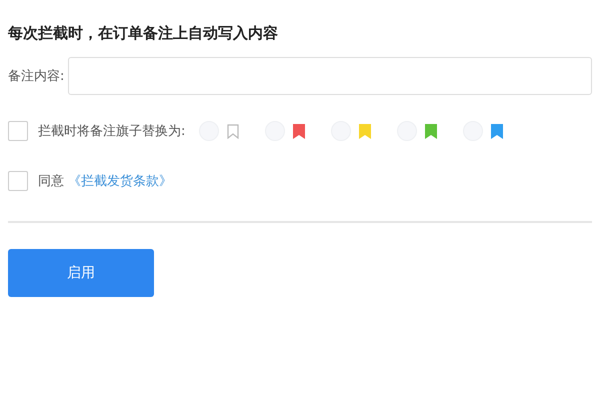  What do you see at coordinates (81, 273) in the screenshot?
I see `enable-button: 启用` at bounding box center [81, 273].